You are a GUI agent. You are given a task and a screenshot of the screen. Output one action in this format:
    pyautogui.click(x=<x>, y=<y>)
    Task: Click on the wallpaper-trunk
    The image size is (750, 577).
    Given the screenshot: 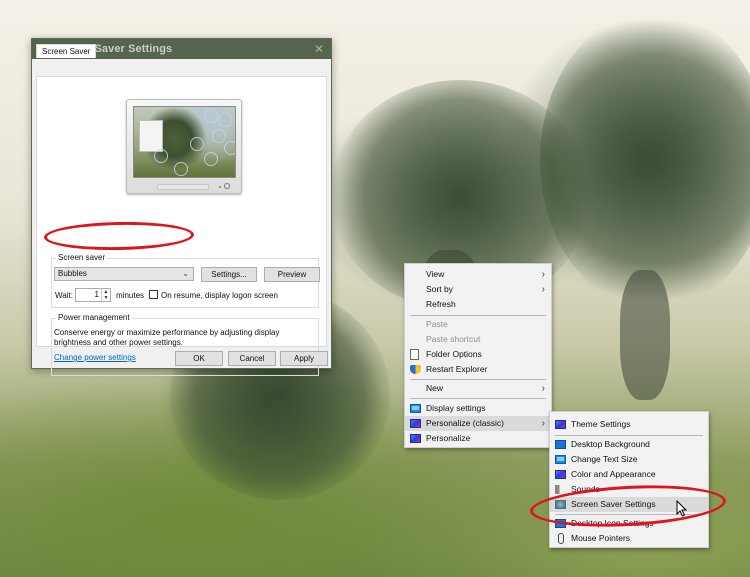 What is the action you would take?
    pyautogui.click(x=645, y=335)
    